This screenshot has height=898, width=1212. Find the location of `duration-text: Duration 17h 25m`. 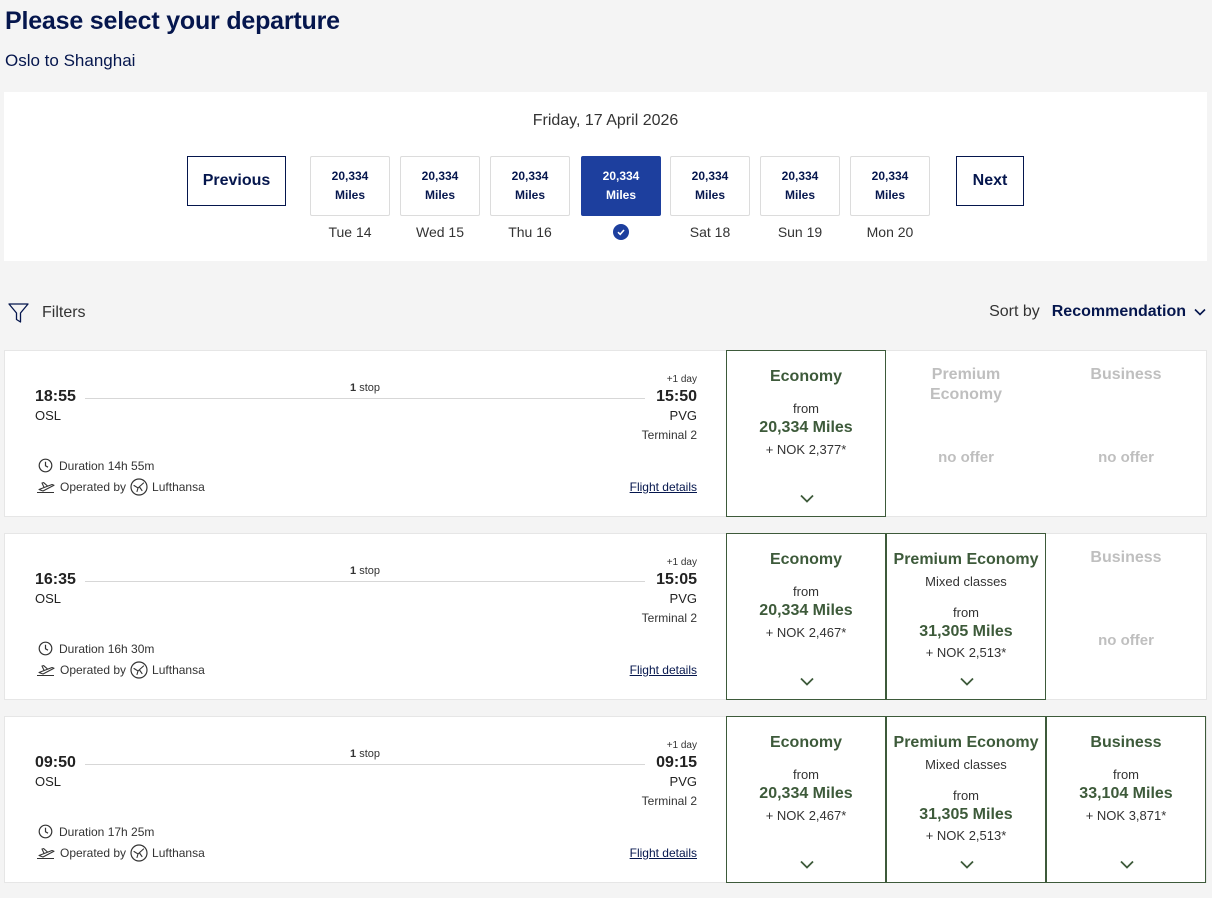

duration-text: Duration 17h 25m is located at coordinates (107, 831).